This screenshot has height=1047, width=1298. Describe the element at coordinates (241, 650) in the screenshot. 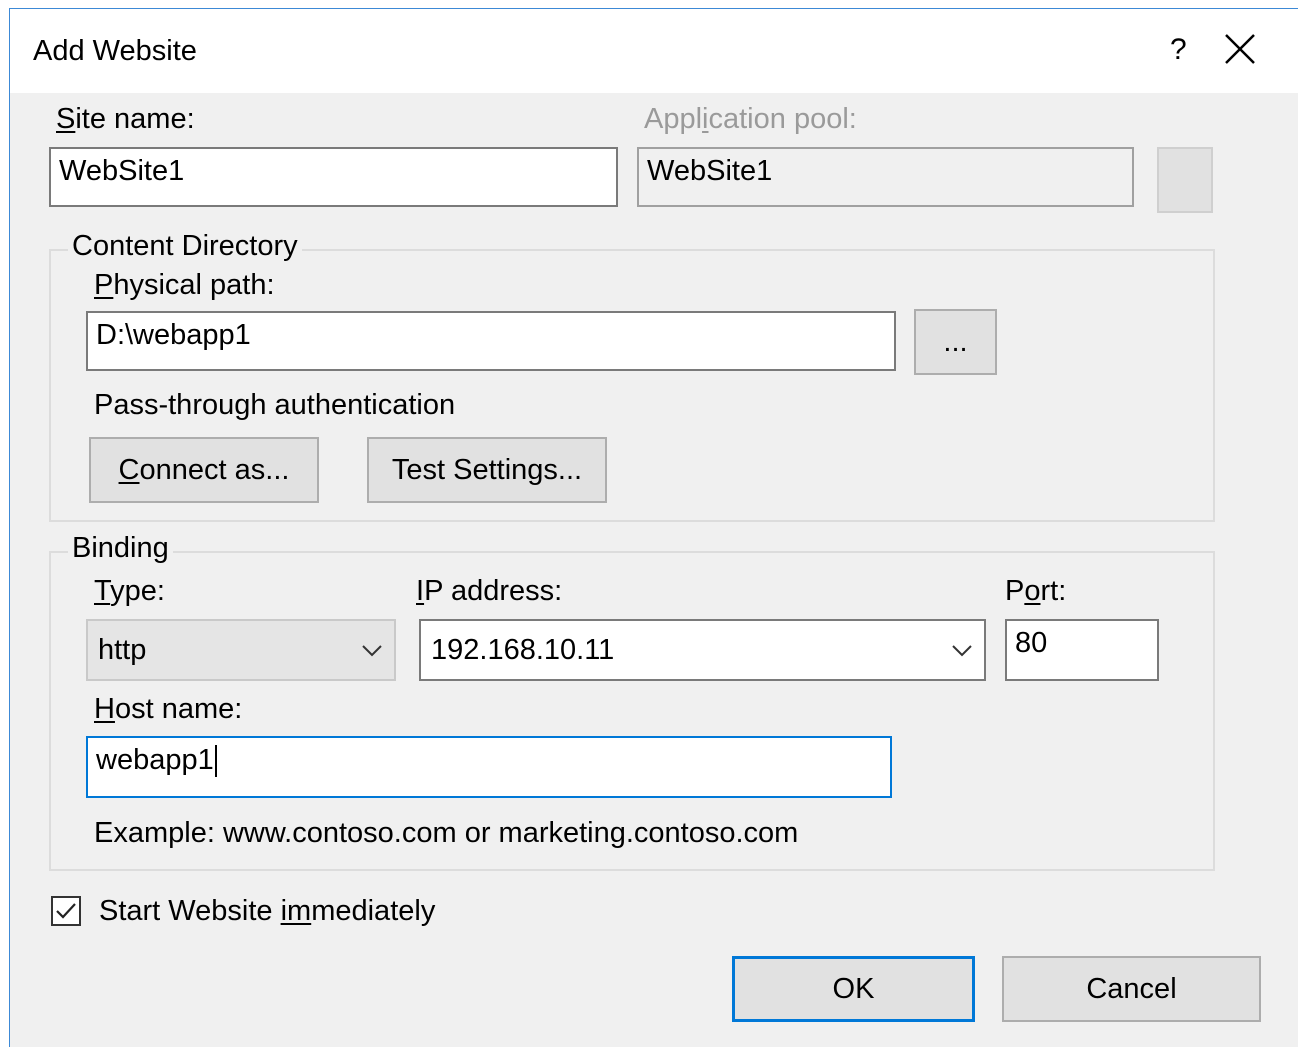

I see `type-select: http` at that location.